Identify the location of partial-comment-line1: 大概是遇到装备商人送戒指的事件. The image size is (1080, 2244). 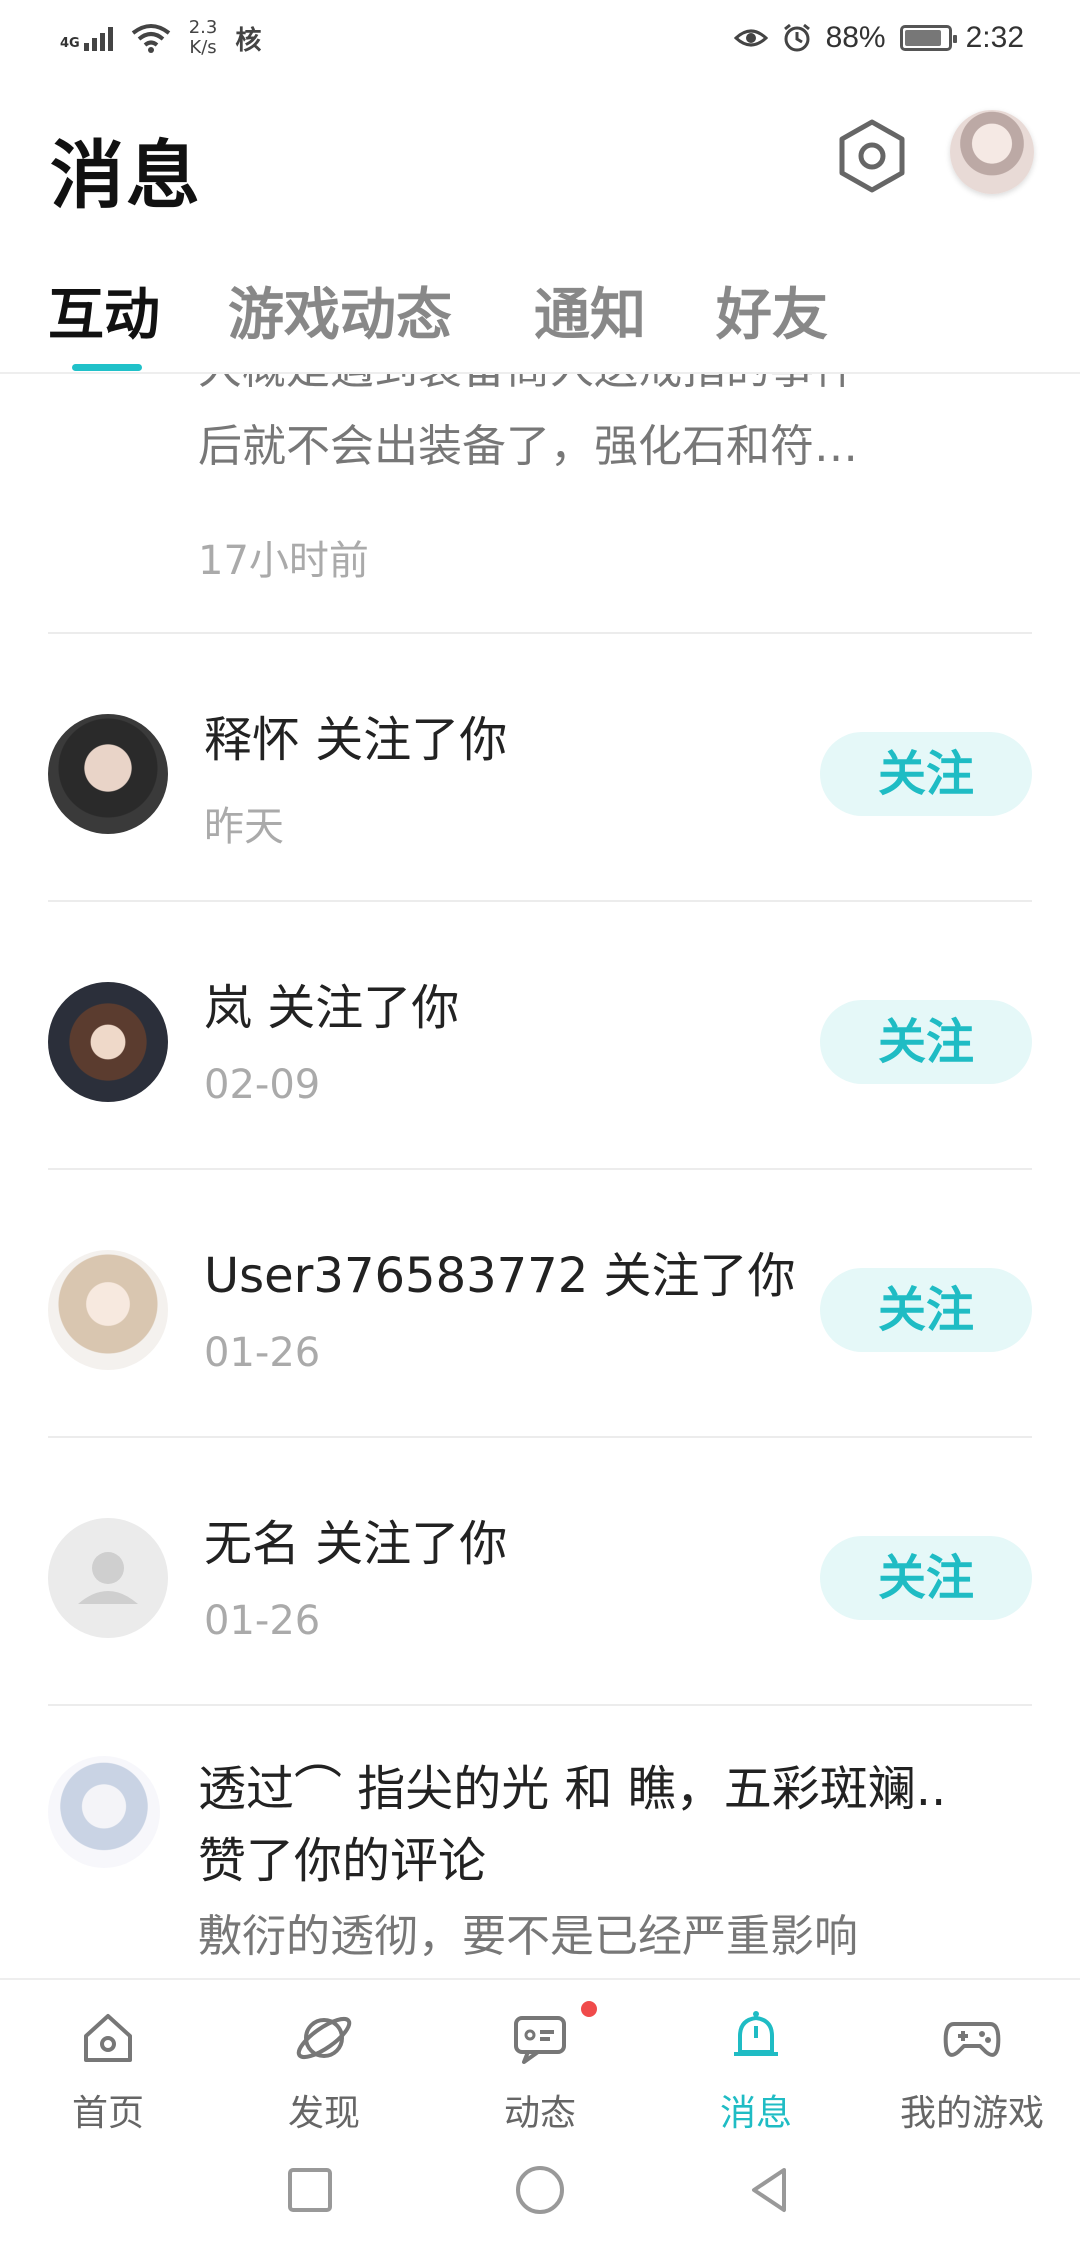
(528, 391).